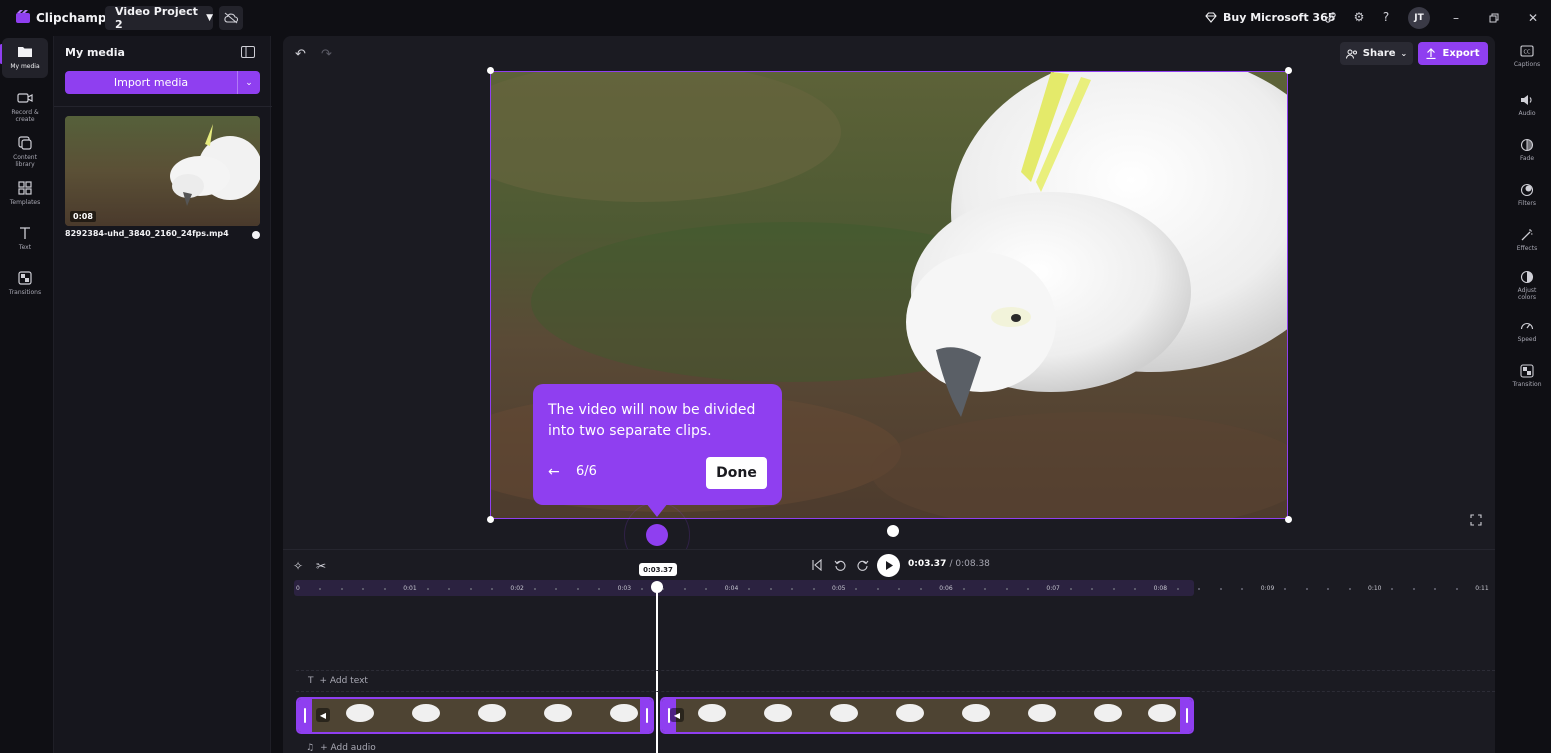 This screenshot has height=753, width=1551. What do you see at coordinates (1526, 100) in the screenshot?
I see `speaker-icon` at bounding box center [1526, 100].